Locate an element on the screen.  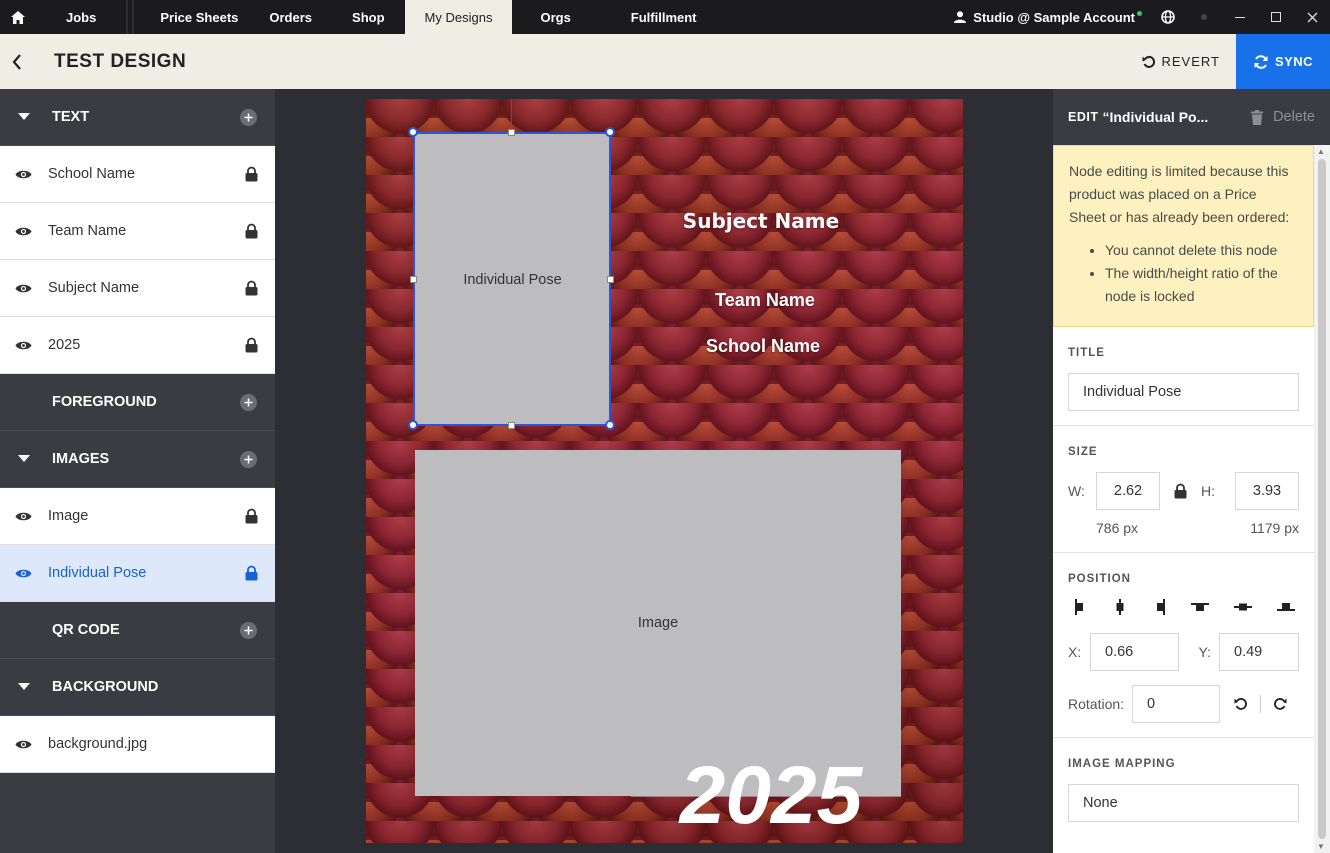
layer-item-team-name: Team Name is located at coordinates (137, 231).